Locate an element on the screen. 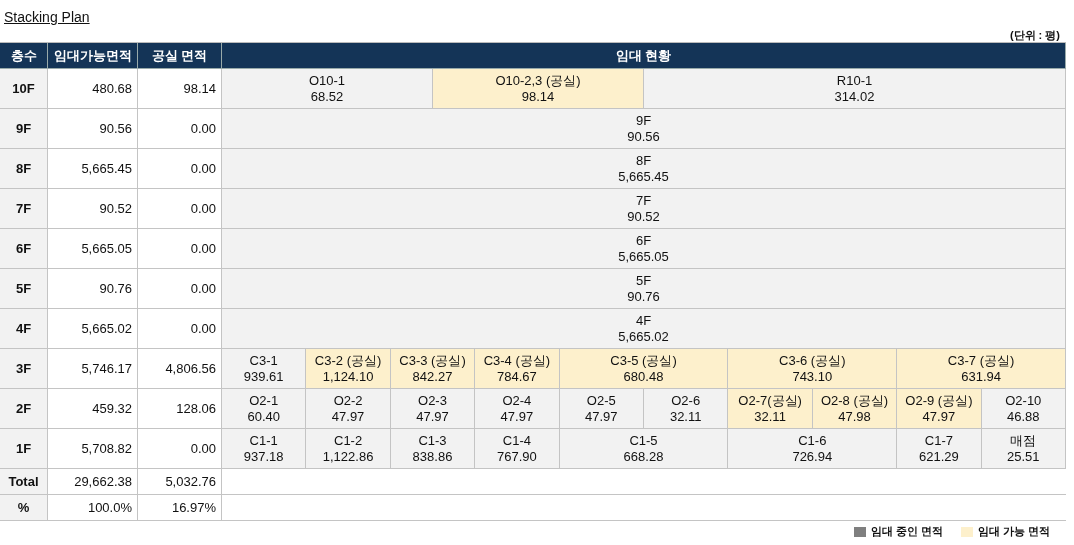 This screenshot has width=1074, height=545. leased-unit-cell: O2-4 47.97 is located at coordinates (517, 408).